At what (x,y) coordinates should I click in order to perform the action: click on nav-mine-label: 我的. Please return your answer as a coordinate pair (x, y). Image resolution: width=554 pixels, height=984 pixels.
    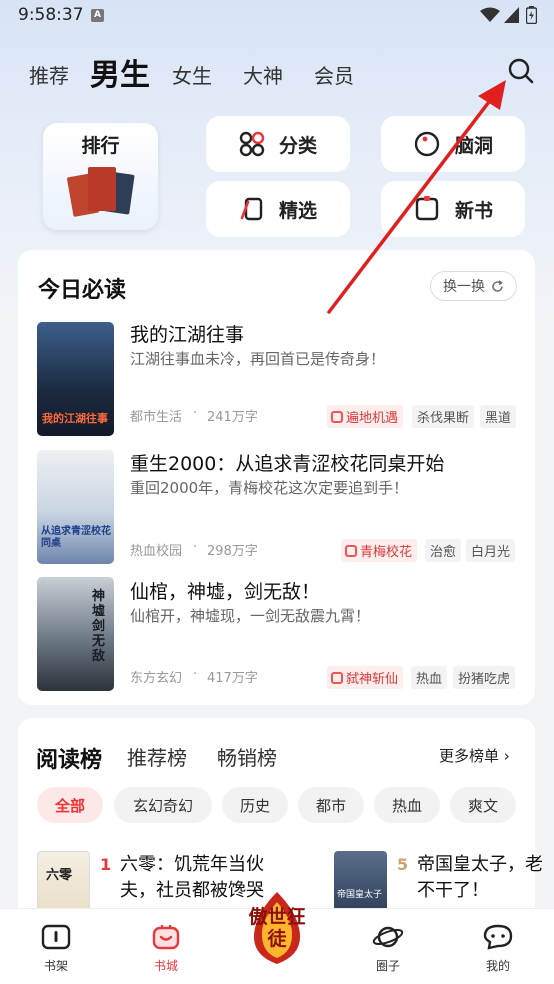
    Looking at the image, I should click on (497, 966).